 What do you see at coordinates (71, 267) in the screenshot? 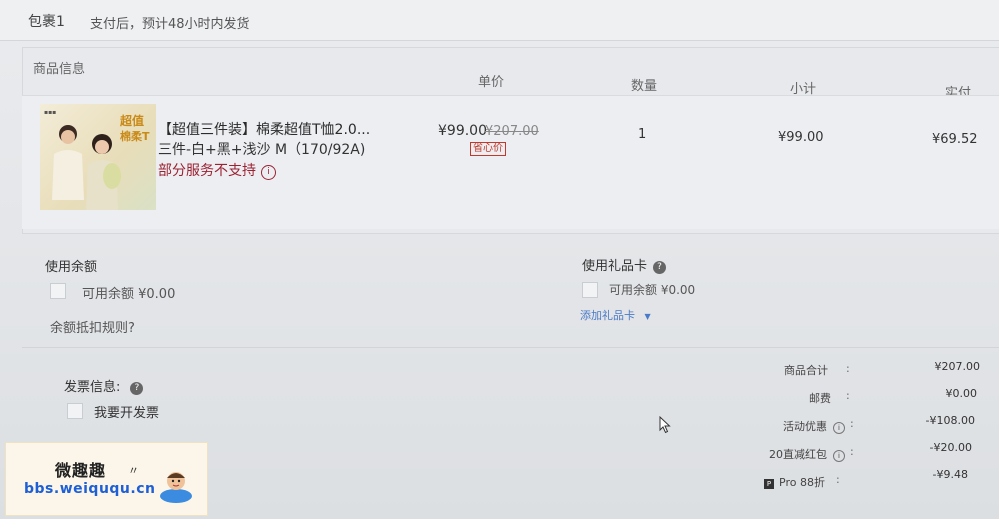
I see `balance-title: 使用余额` at bounding box center [71, 267].